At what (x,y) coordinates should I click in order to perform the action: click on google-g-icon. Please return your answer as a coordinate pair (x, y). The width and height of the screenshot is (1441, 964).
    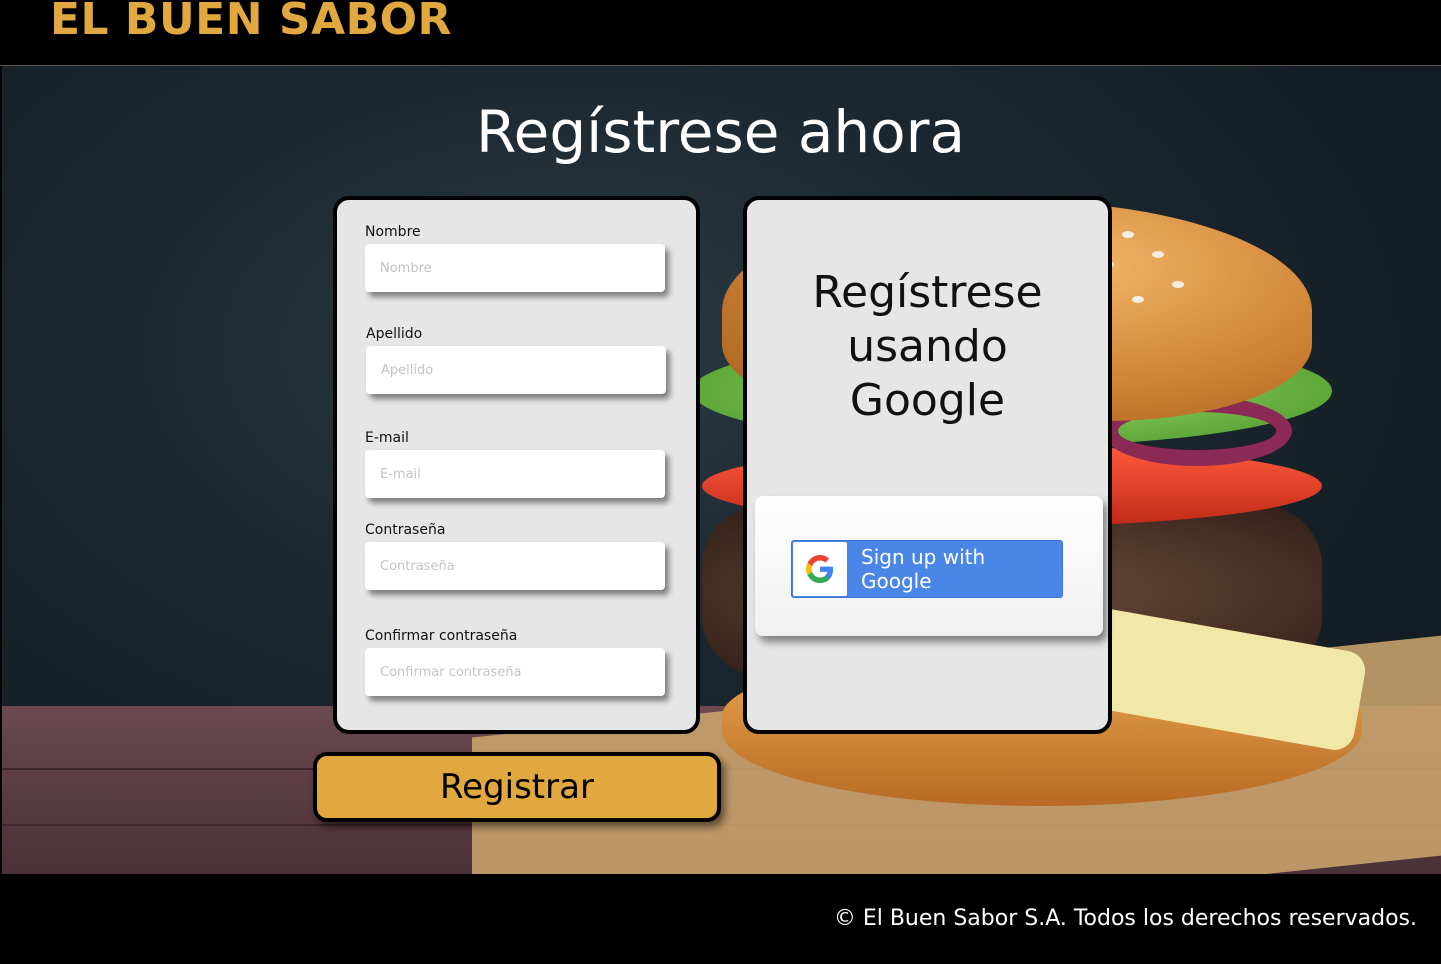
    Looking at the image, I should click on (820, 569).